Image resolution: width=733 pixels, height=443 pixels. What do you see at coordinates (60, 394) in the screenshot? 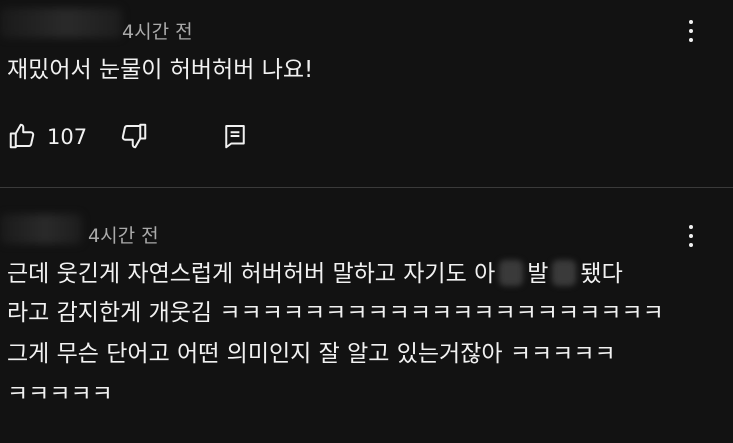
I see `comment-text-line: ㅋㅋㅋㅋㅋ` at bounding box center [60, 394].